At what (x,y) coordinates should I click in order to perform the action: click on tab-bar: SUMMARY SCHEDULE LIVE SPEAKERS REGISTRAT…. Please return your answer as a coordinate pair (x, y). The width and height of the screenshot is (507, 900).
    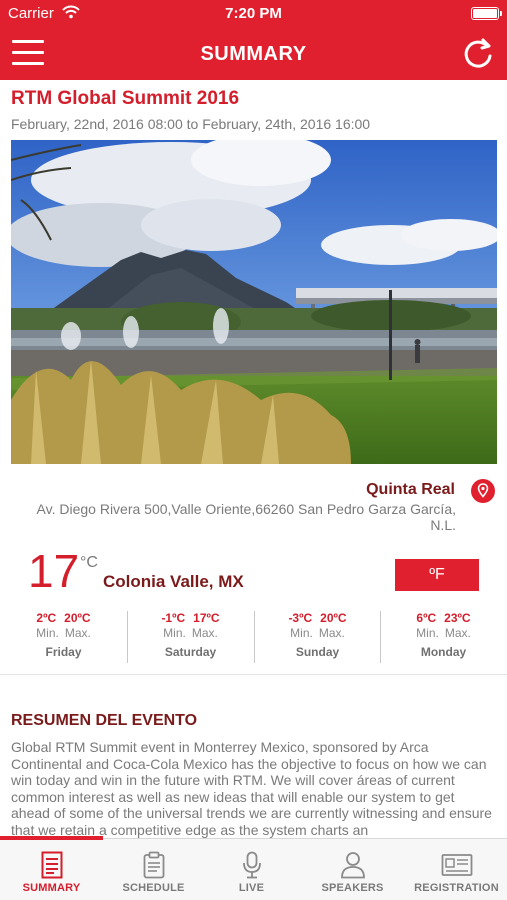
    Looking at the image, I should click on (253, 868).